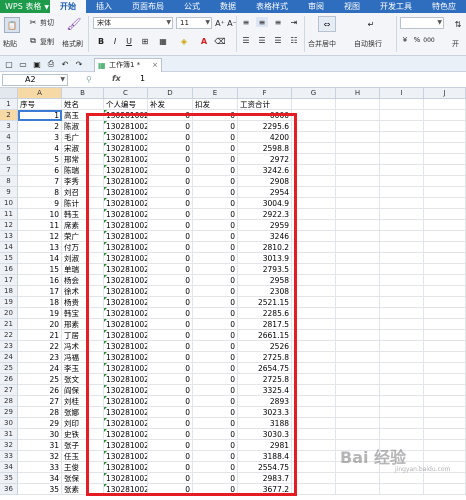 The width and height of the screenshot is (466, 500). I want to click on cell: 5, so click(40, 159).